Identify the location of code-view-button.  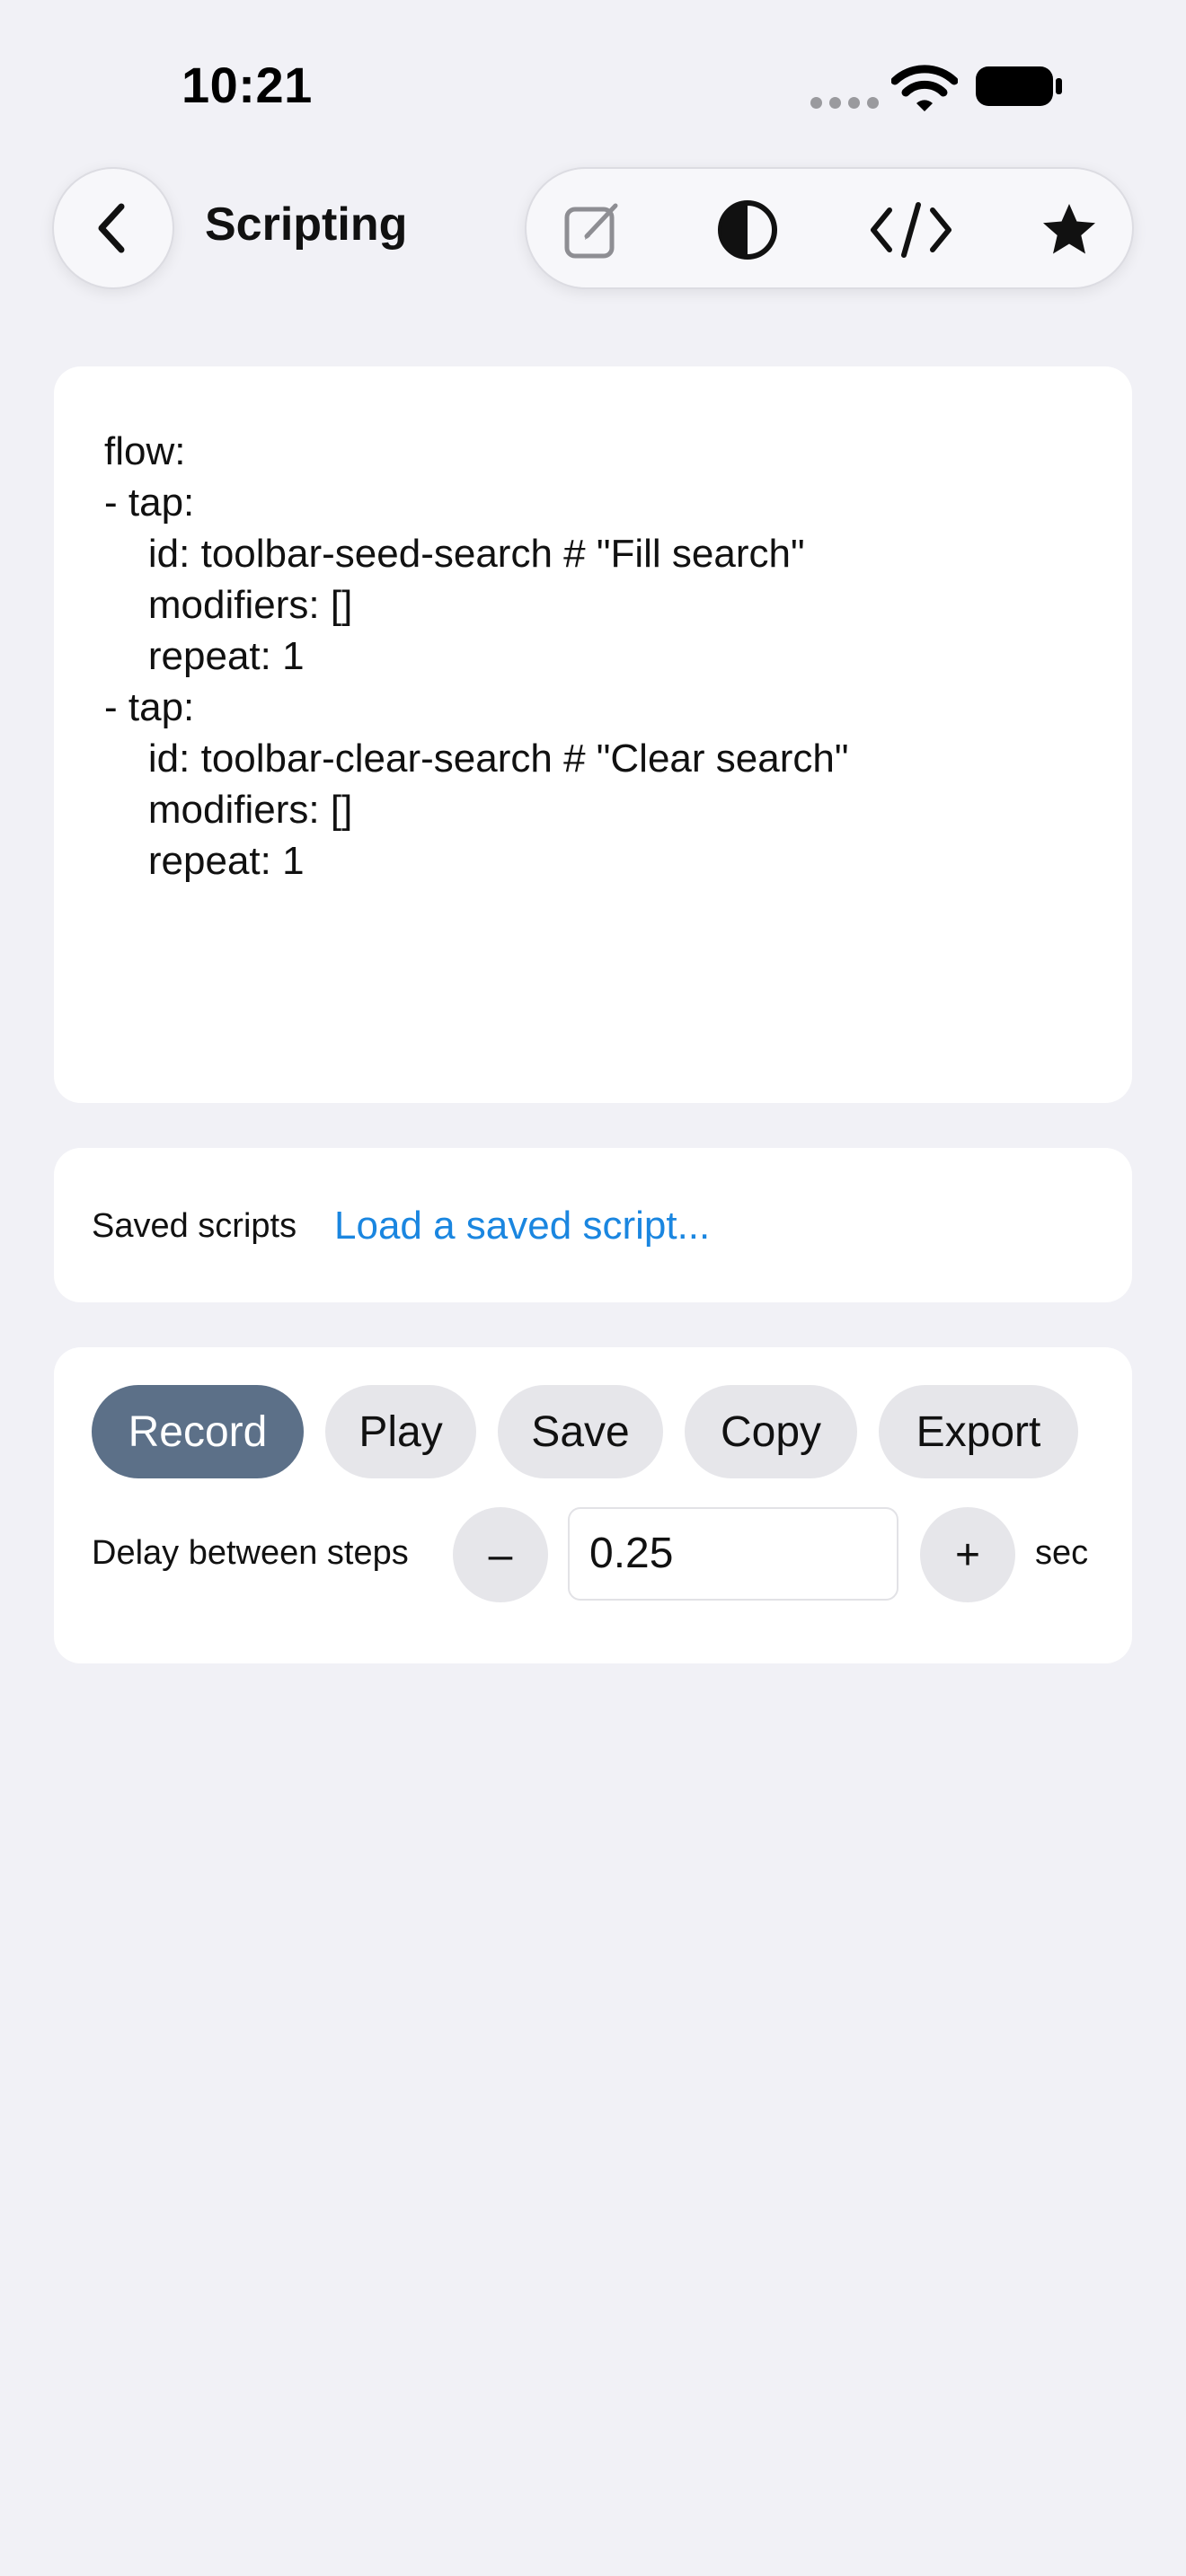
(911, 230).